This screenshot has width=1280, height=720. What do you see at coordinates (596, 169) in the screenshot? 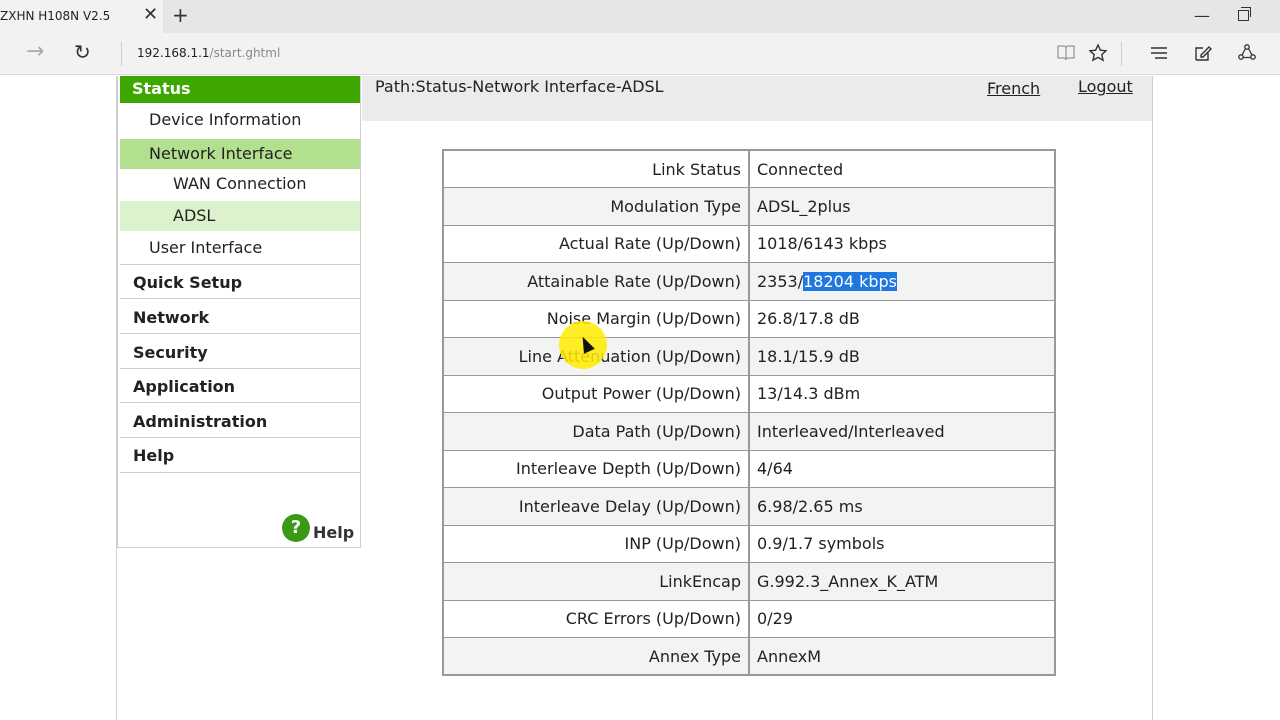
I see `row-label: Link Status` at bounding box center [596, 169].